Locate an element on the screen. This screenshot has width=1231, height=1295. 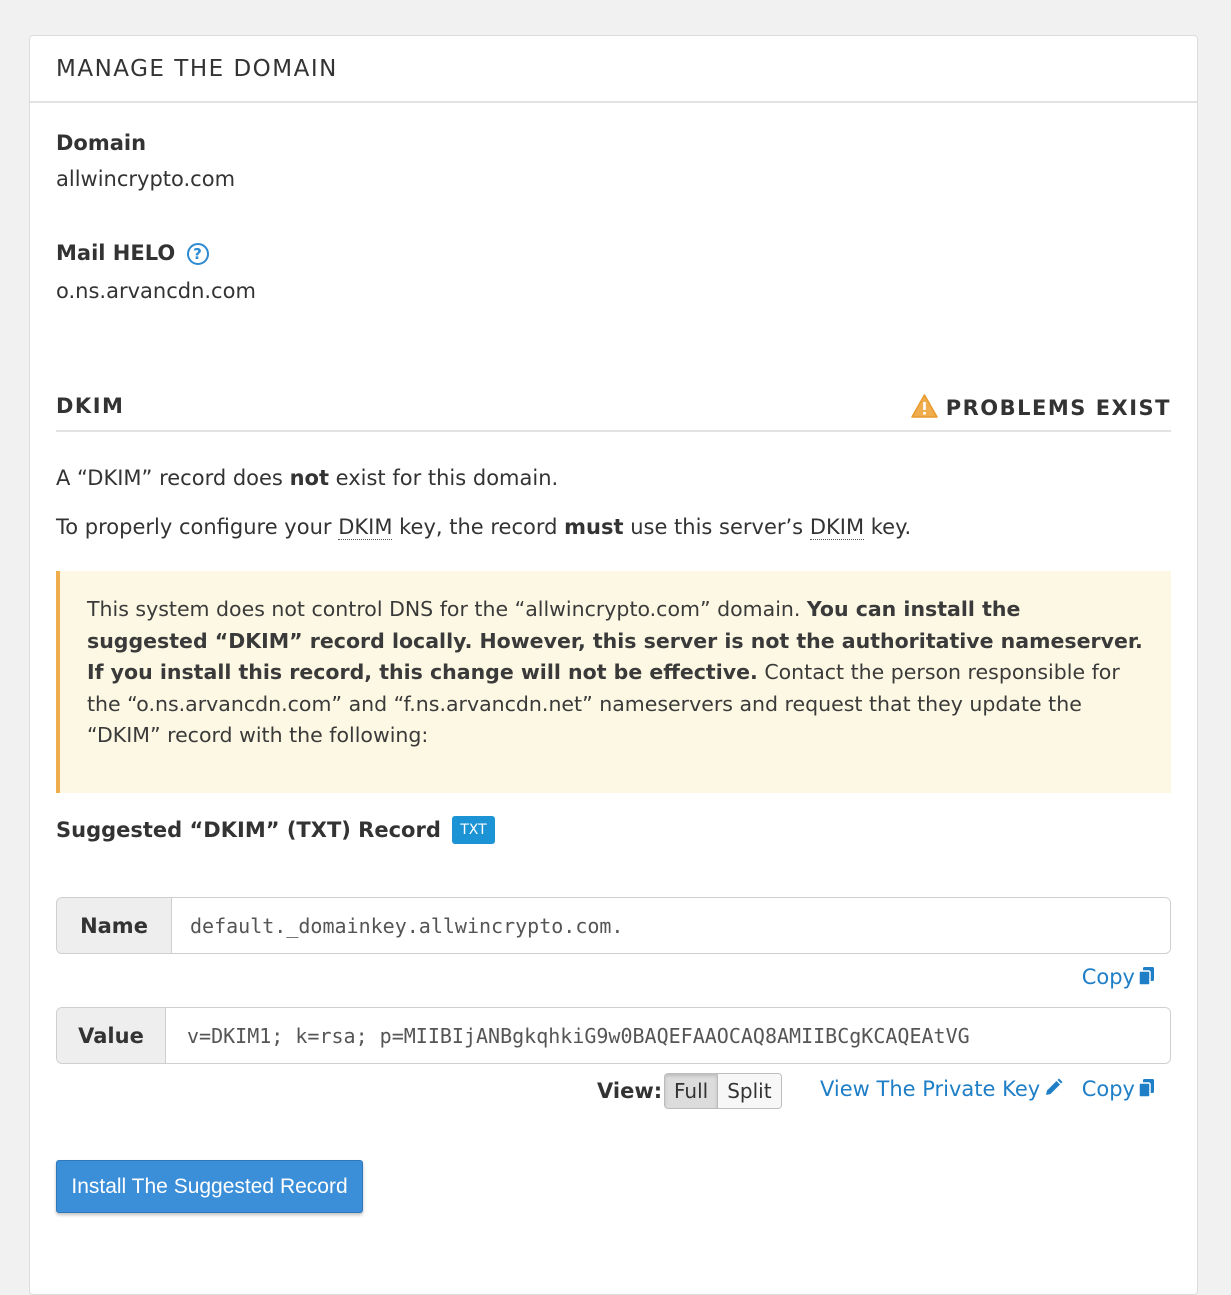
text-fragment: key. is located at coordinates (888, 527).